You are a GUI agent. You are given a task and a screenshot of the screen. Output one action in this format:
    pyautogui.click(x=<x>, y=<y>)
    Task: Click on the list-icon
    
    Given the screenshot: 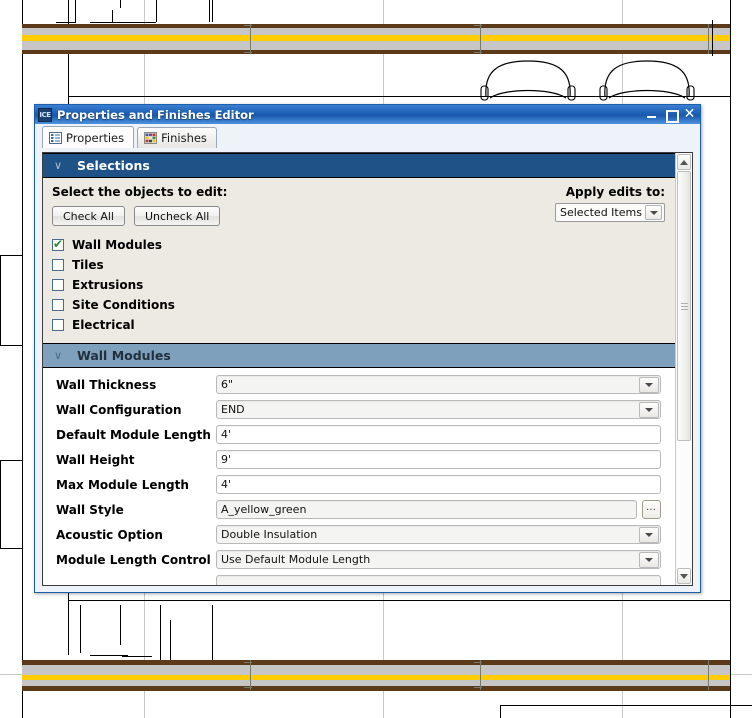 What is the action you would take?
    pyautogui.click(x=55, y=137)
    